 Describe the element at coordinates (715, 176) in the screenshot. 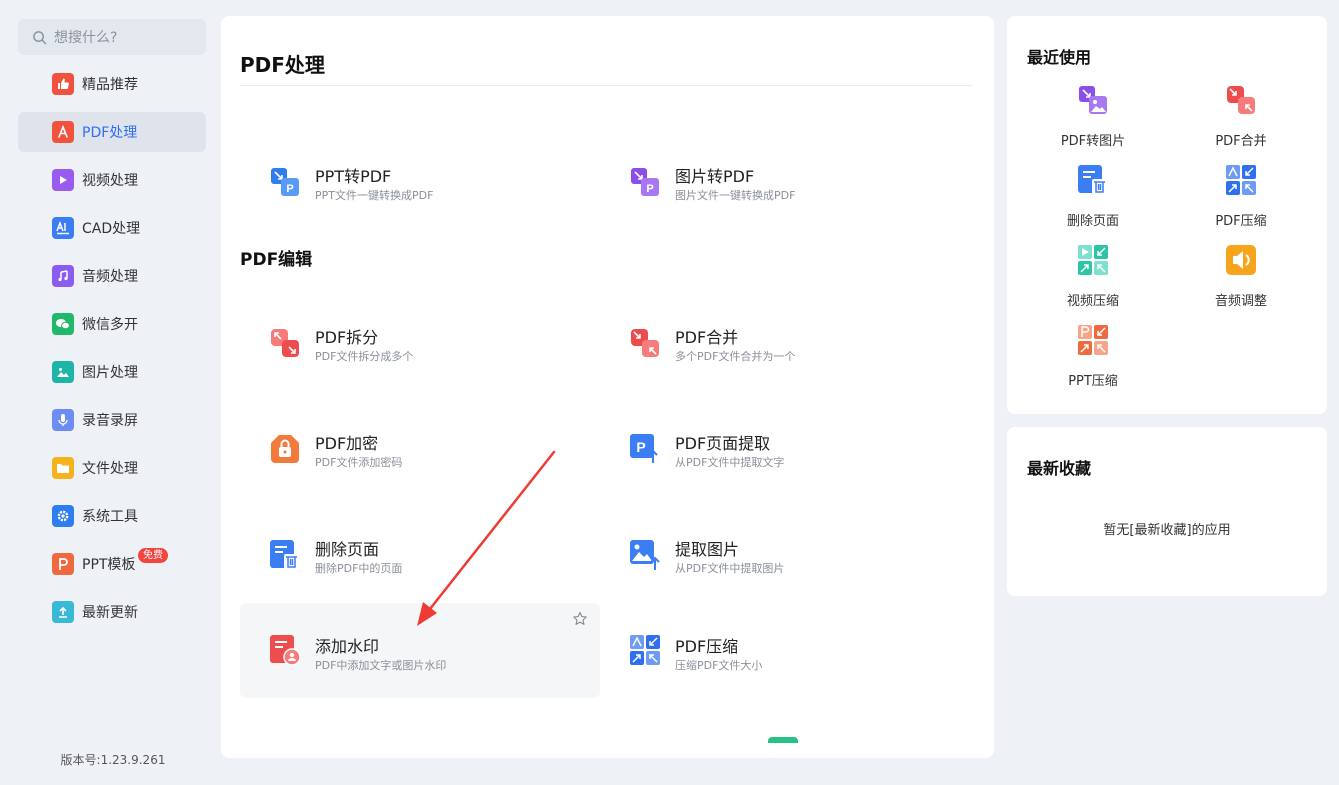

I see `tool-name: 图片转PDF` at that location.